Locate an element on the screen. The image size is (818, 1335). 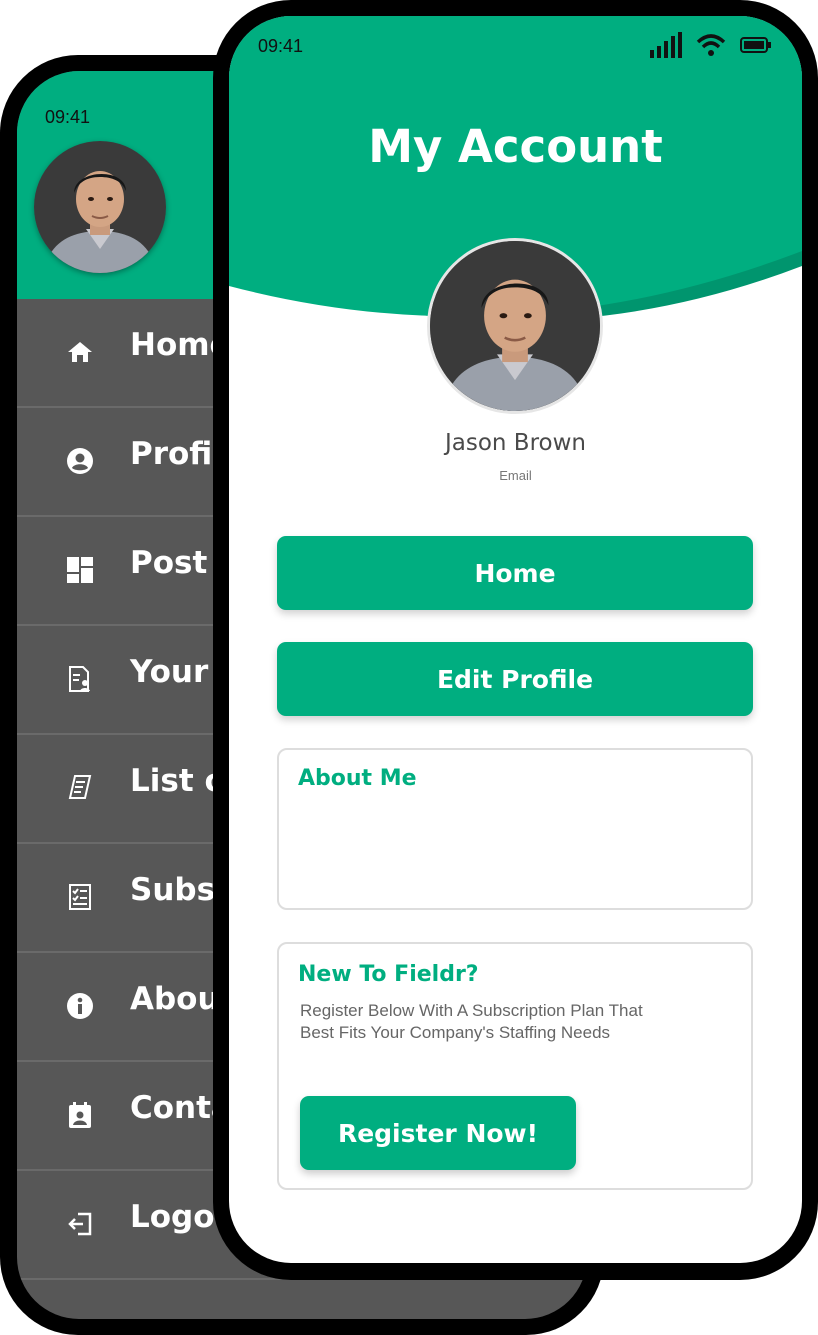
promo-title: New To Fieldr? is located at coordinates (388, 974).